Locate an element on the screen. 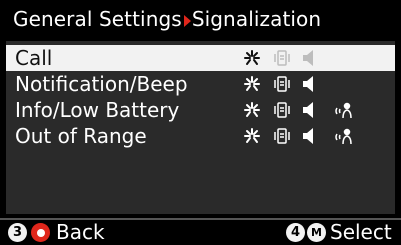 This screenshot has width=401, height=245. list-item-call: Call is located at coordinates (200, 58).